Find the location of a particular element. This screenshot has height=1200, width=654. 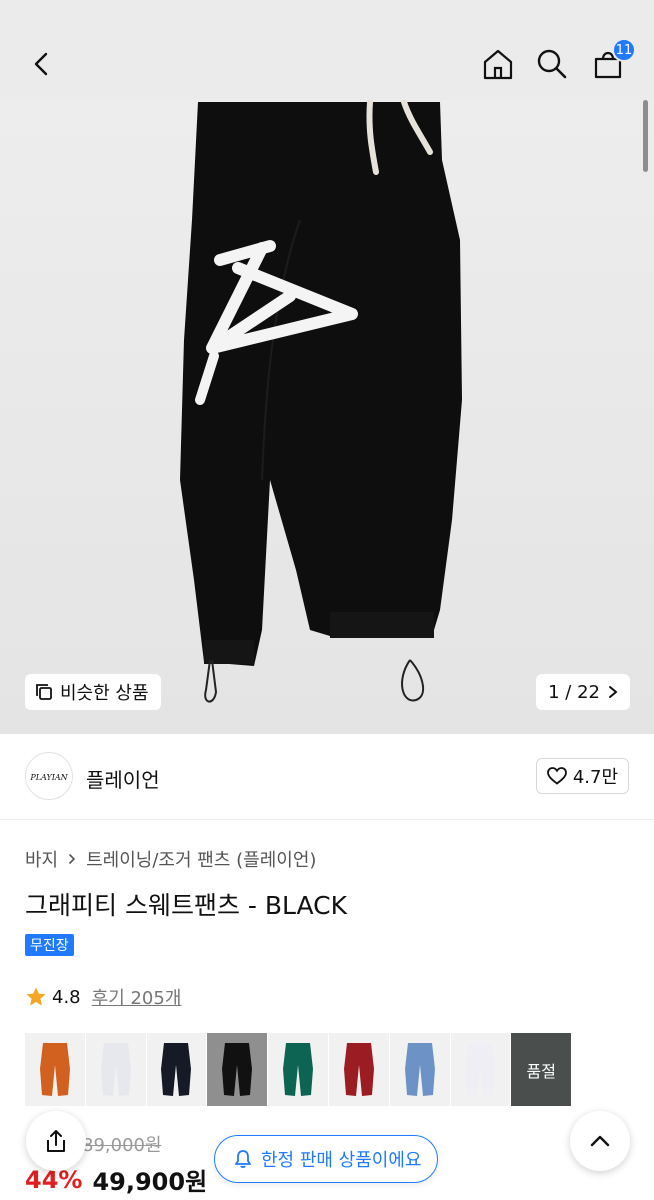

cart-button: 11 is located at coordinates (612, 61).